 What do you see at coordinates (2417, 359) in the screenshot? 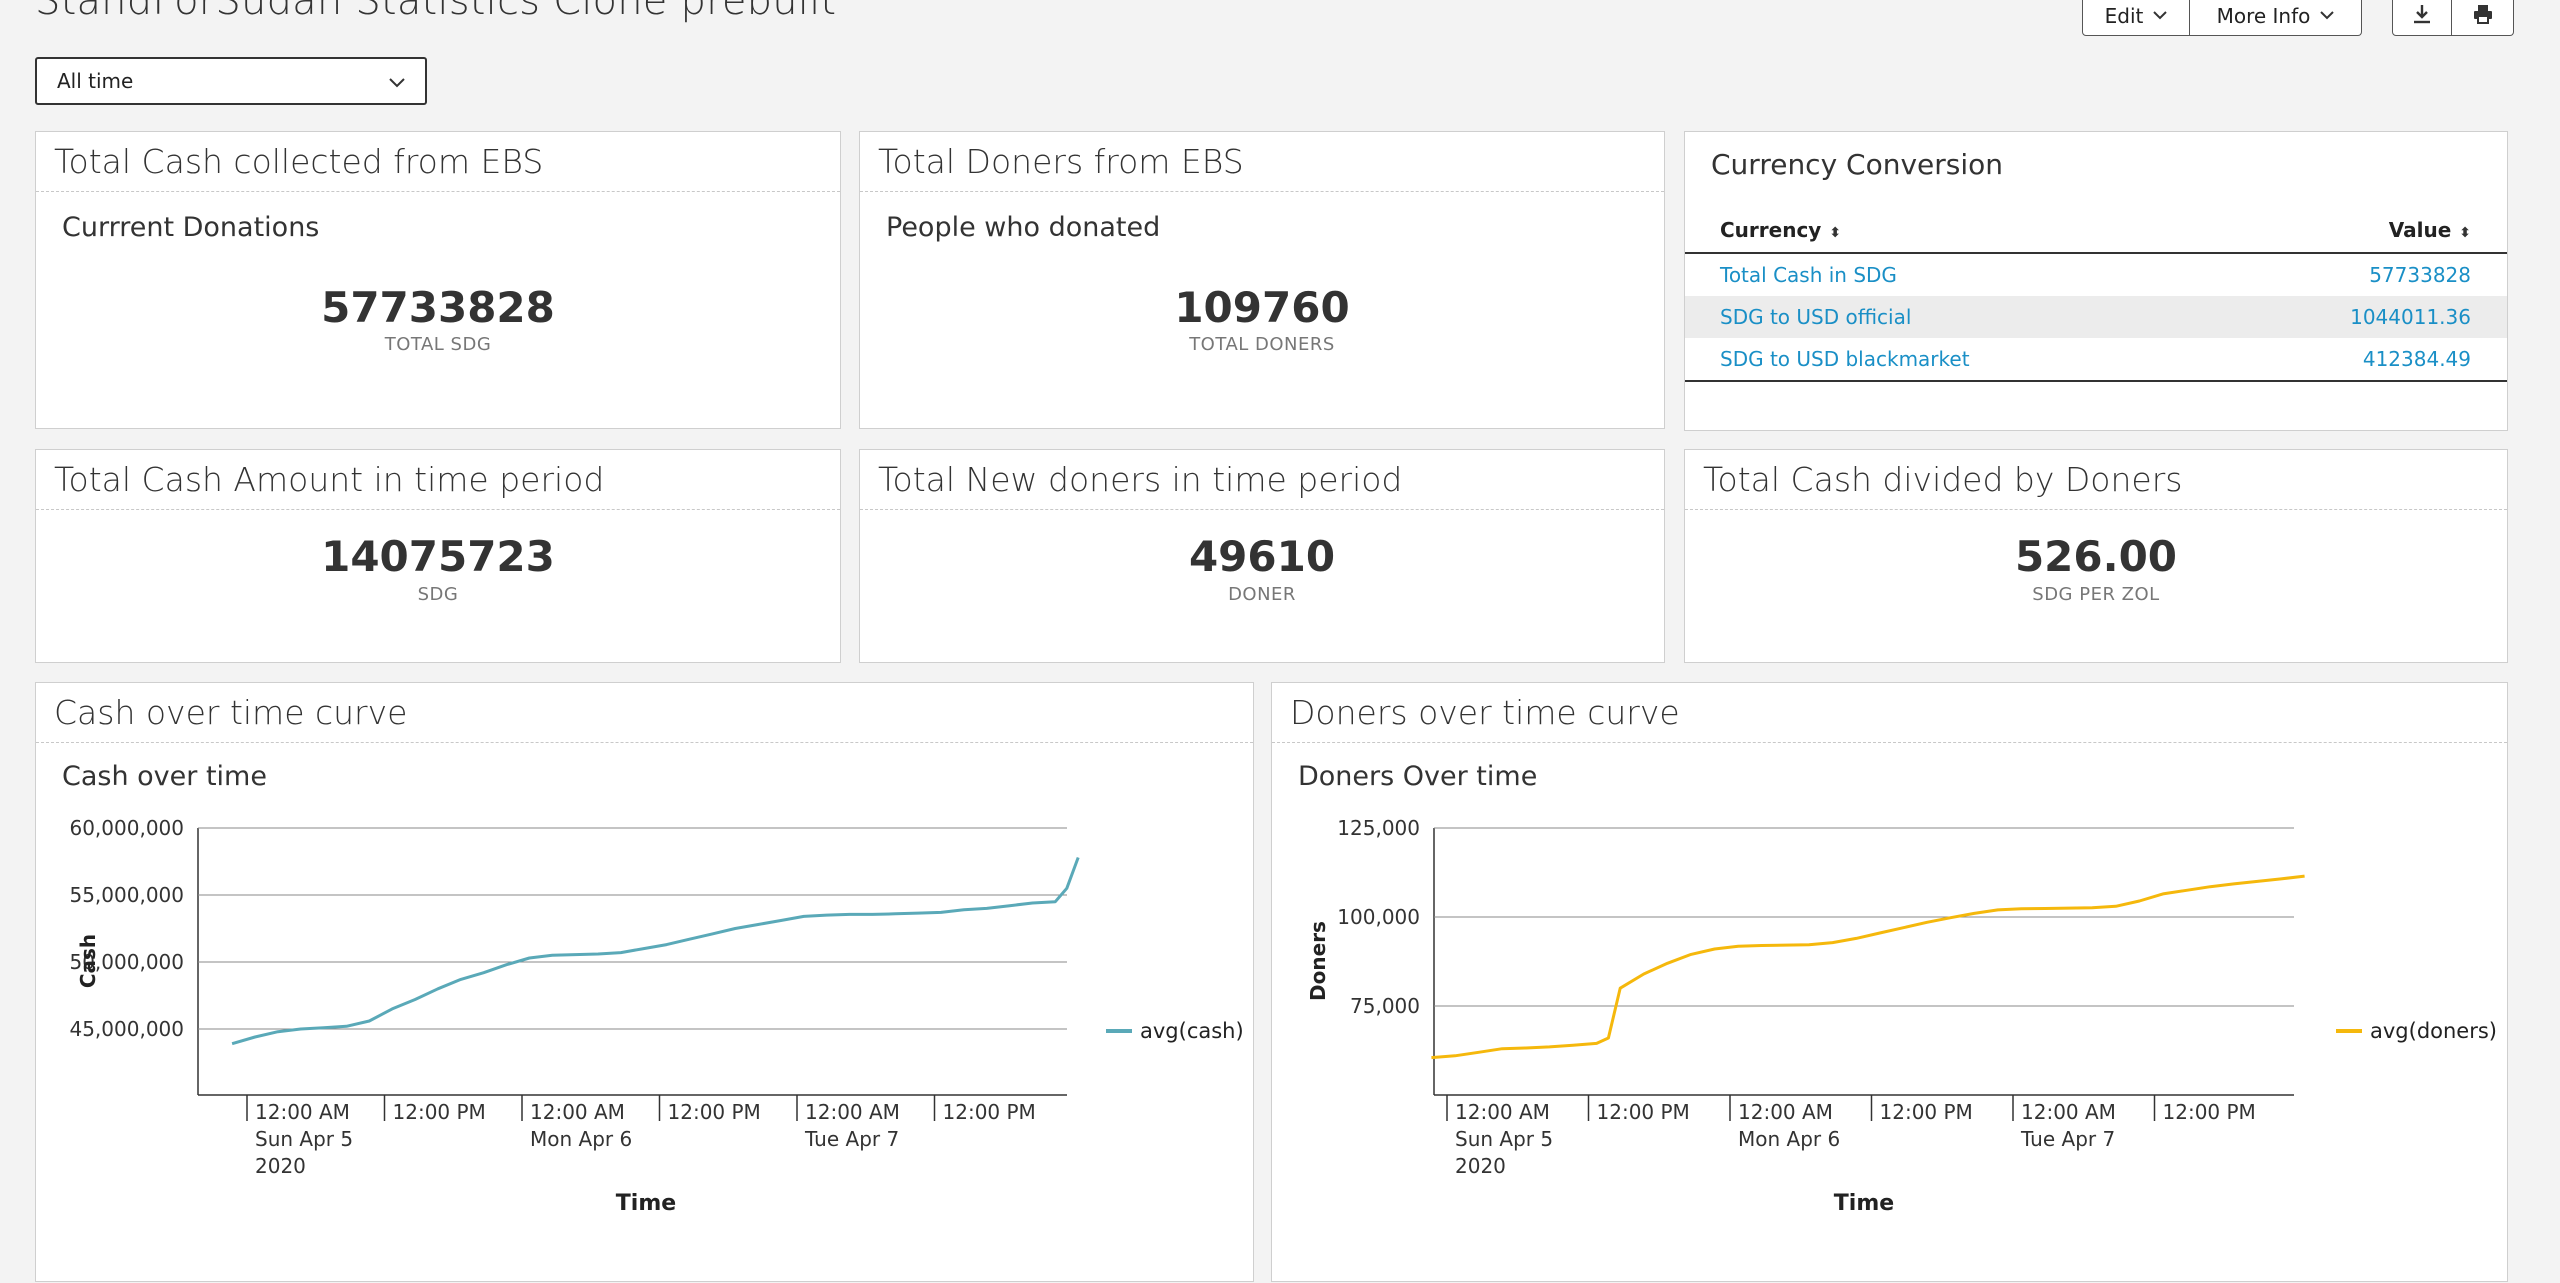
I see `cell-value: 412384.49` at bounding box center [2417, 359].